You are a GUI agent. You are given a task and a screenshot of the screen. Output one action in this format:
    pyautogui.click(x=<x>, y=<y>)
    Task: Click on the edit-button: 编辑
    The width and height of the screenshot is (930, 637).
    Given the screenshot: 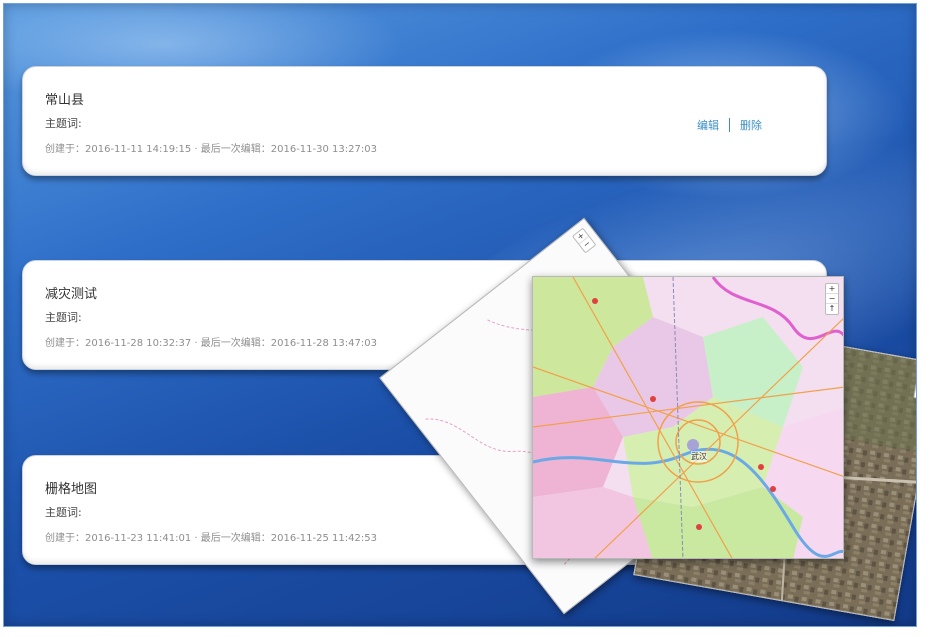 What is the action you would take?
    pyautogui.click(x=708, y=125)
    